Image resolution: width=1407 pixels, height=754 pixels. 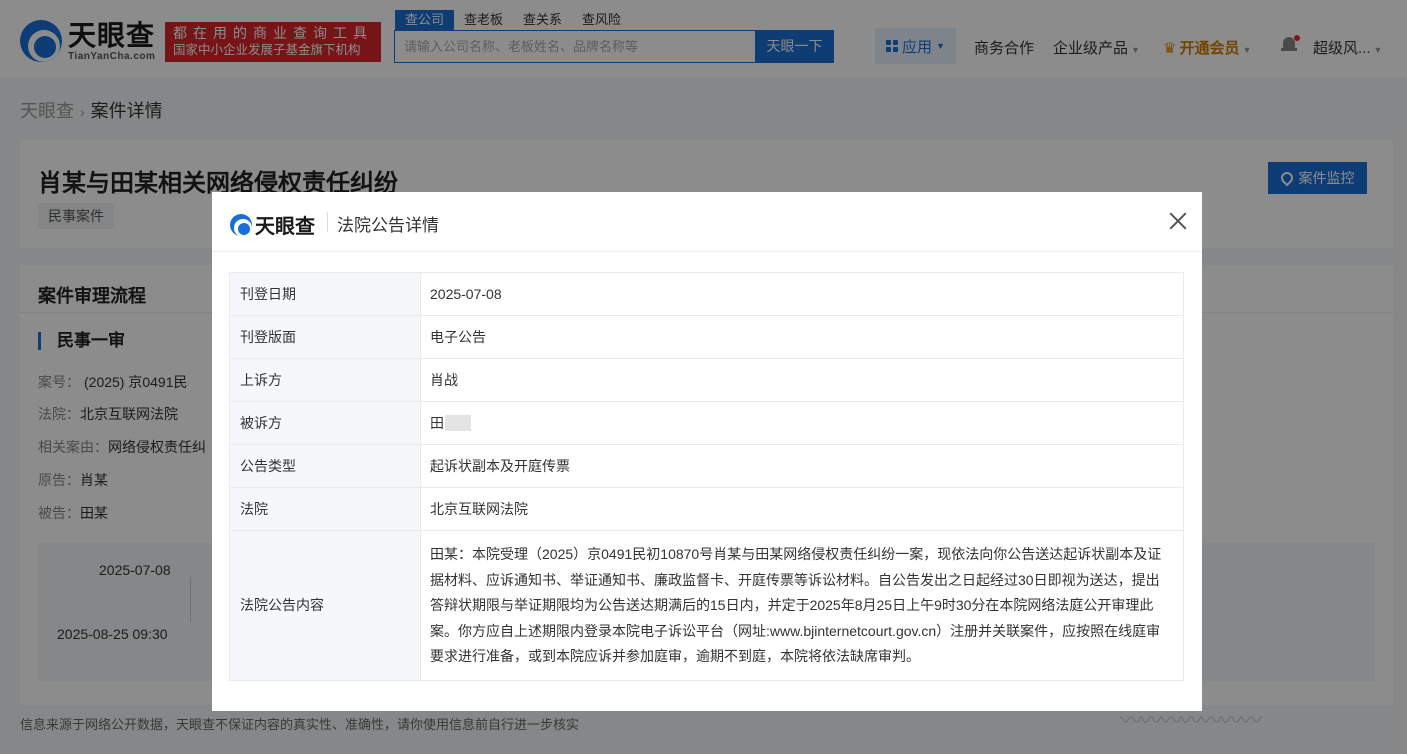 I want to click on row-label: 公告类型, so click(x=325, y=466).